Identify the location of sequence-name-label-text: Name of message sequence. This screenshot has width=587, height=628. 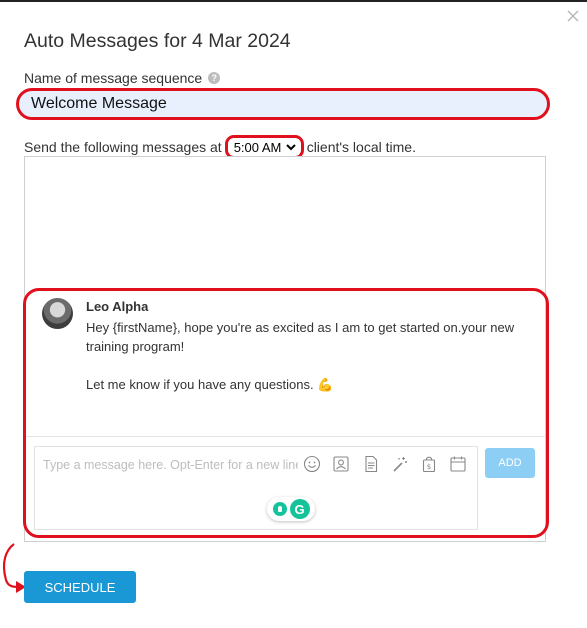
(113, 78).